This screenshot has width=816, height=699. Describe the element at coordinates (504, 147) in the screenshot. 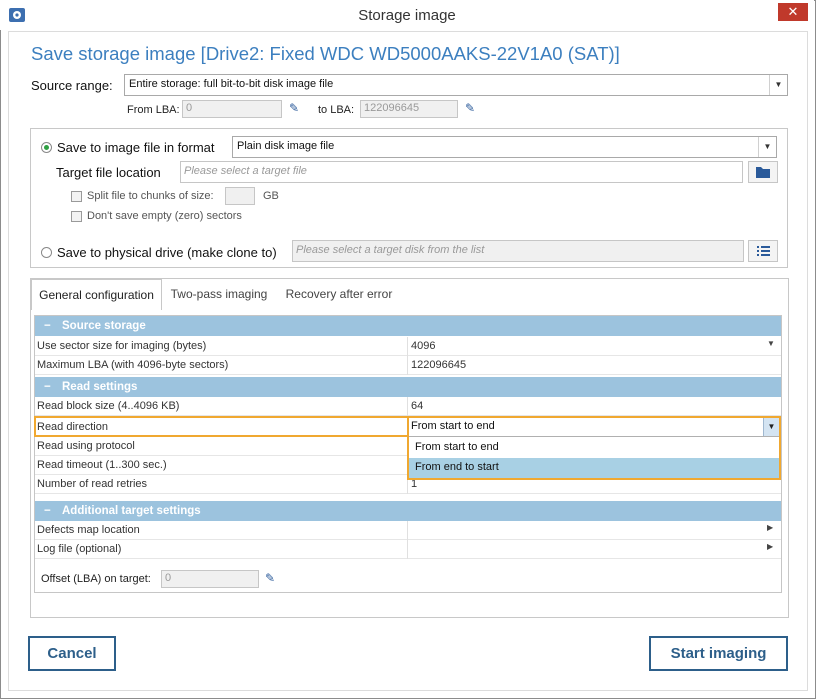

I see `image-format-select: Plain disk image file ▼` at that location.